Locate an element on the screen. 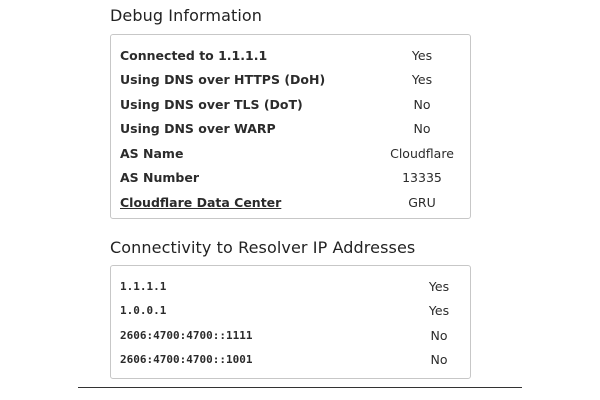 This screenshot has width=600, height=400. debug-row-label: Connected to 1.1.1.1 is located at coordinates (194, 55).